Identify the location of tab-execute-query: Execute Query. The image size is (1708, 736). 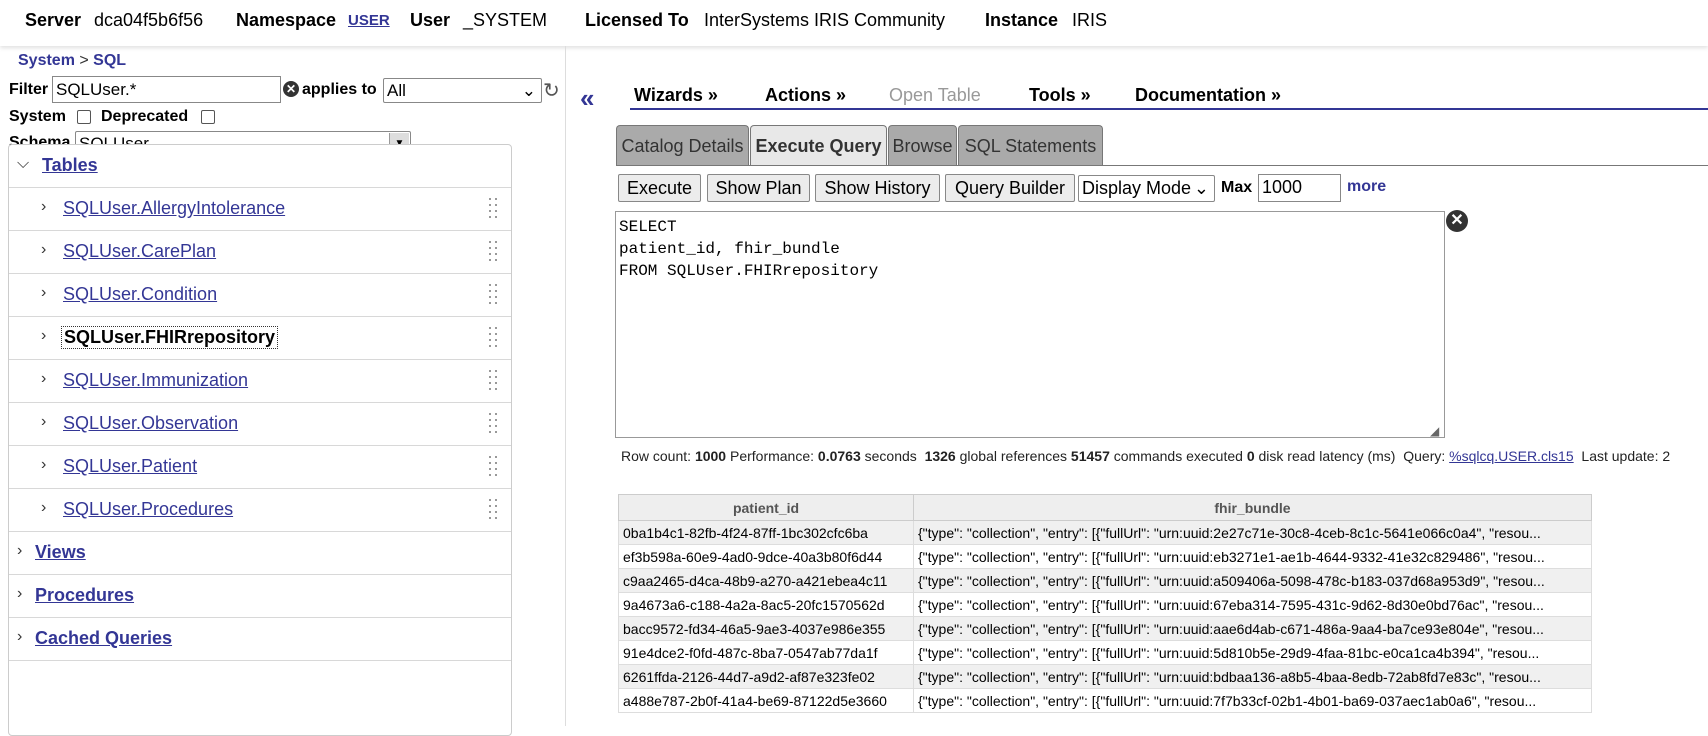
(818, 145).